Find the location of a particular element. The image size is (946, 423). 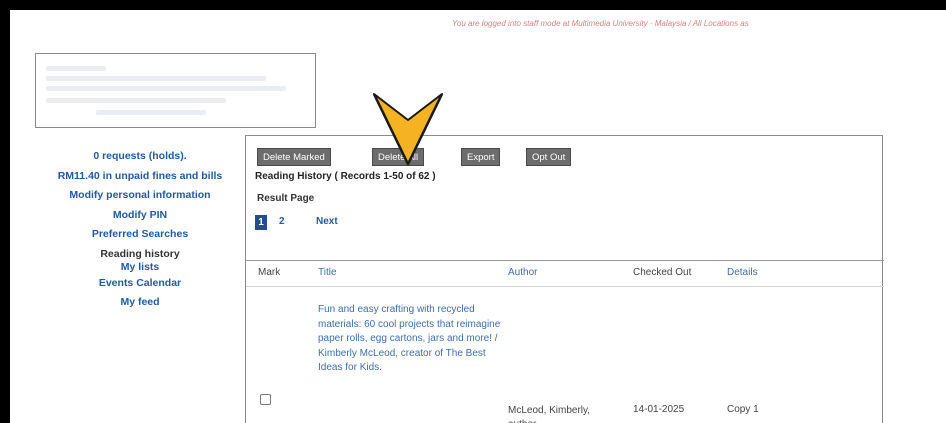

sidebar-modify-info-link: Modify personal information is located at coordinates (140, 196).